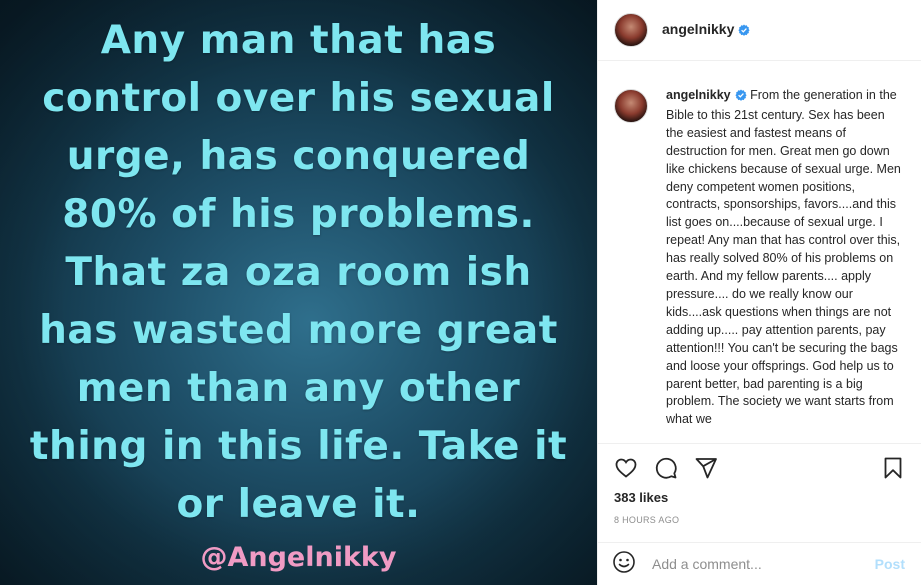 This screenshot has height=585, width=921. What do you see at coordinates (298, 40) in the screenshot?
I see `quote-line: Any man that has` at bounding box center [298, 40].